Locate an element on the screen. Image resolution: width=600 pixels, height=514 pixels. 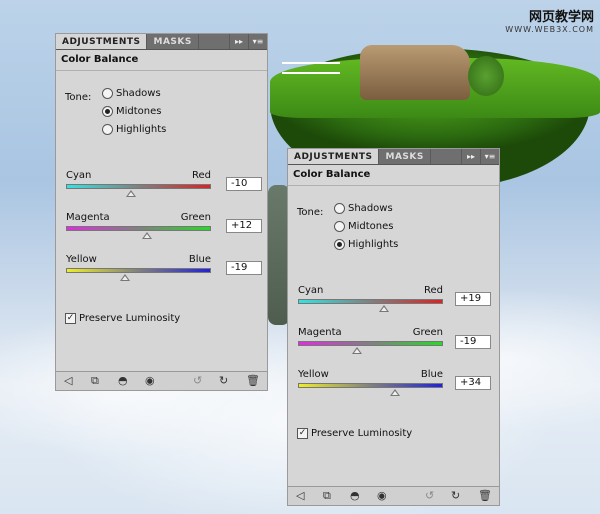
rock-house is located at coordinates (415, 72).